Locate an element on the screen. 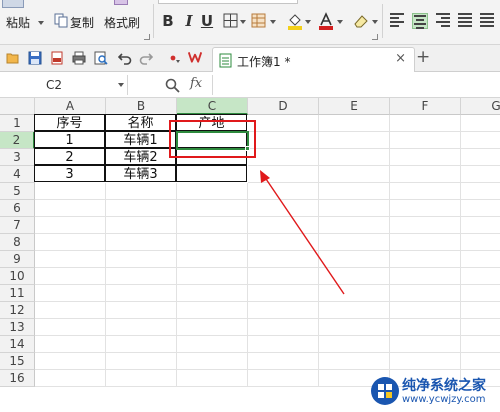  formula-bar: C2 fx is located at coordinates (250, 85).